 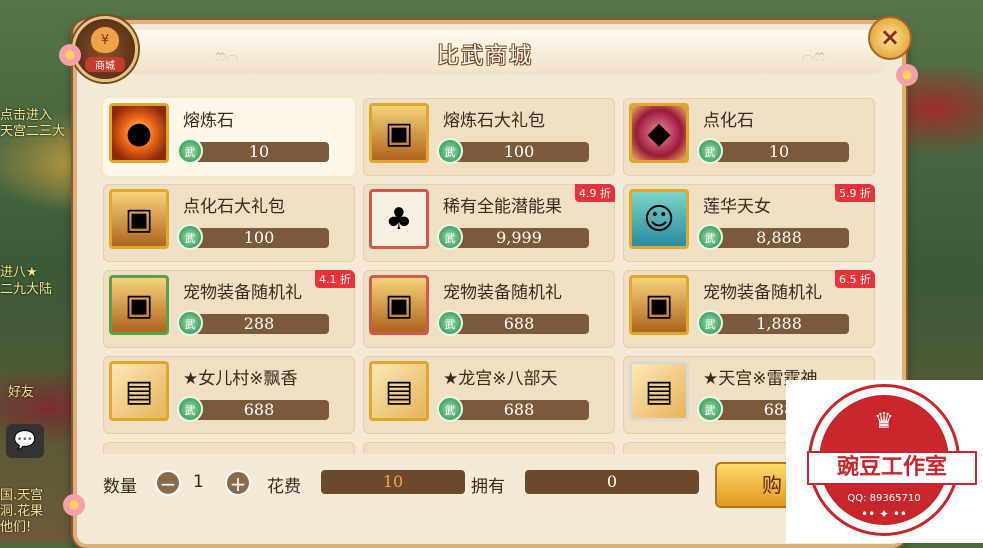 What do you see at coordinates (139, 133) in the screenshot?
I see `fire-stone-icon: ●` at bounding box center [139, 133].